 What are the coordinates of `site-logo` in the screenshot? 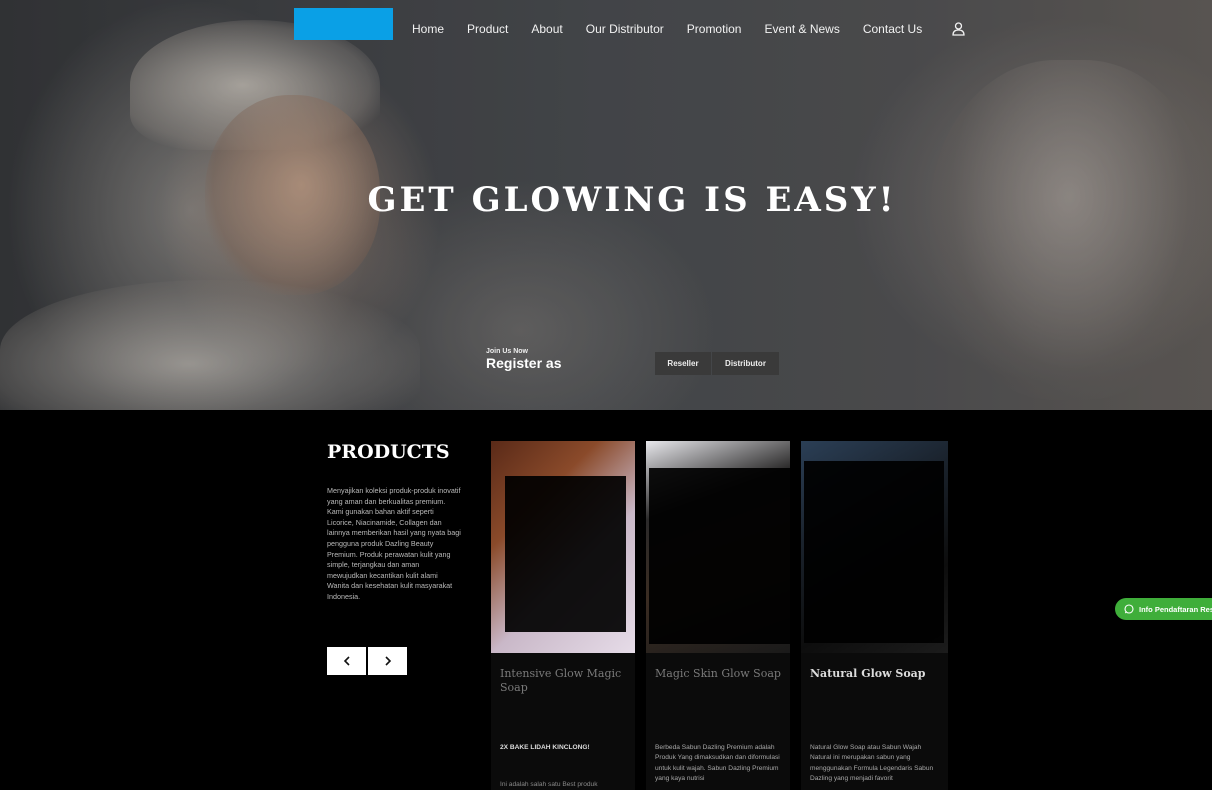 It's located at (343, 24).